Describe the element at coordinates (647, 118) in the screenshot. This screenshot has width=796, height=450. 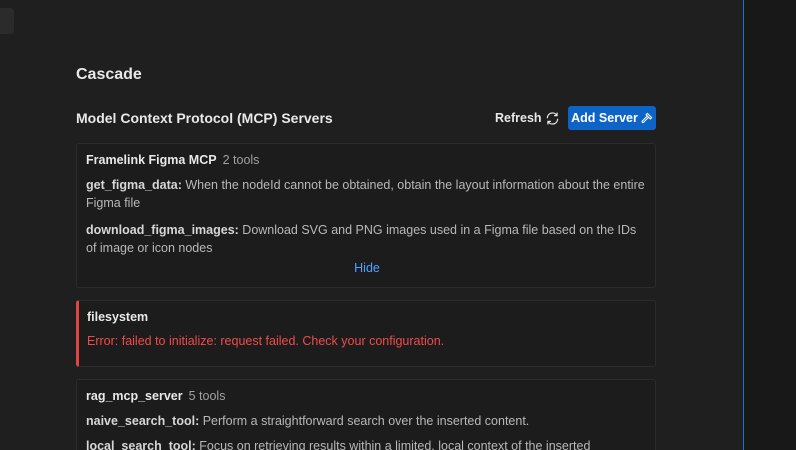
I see `hammer-icon` at that location.